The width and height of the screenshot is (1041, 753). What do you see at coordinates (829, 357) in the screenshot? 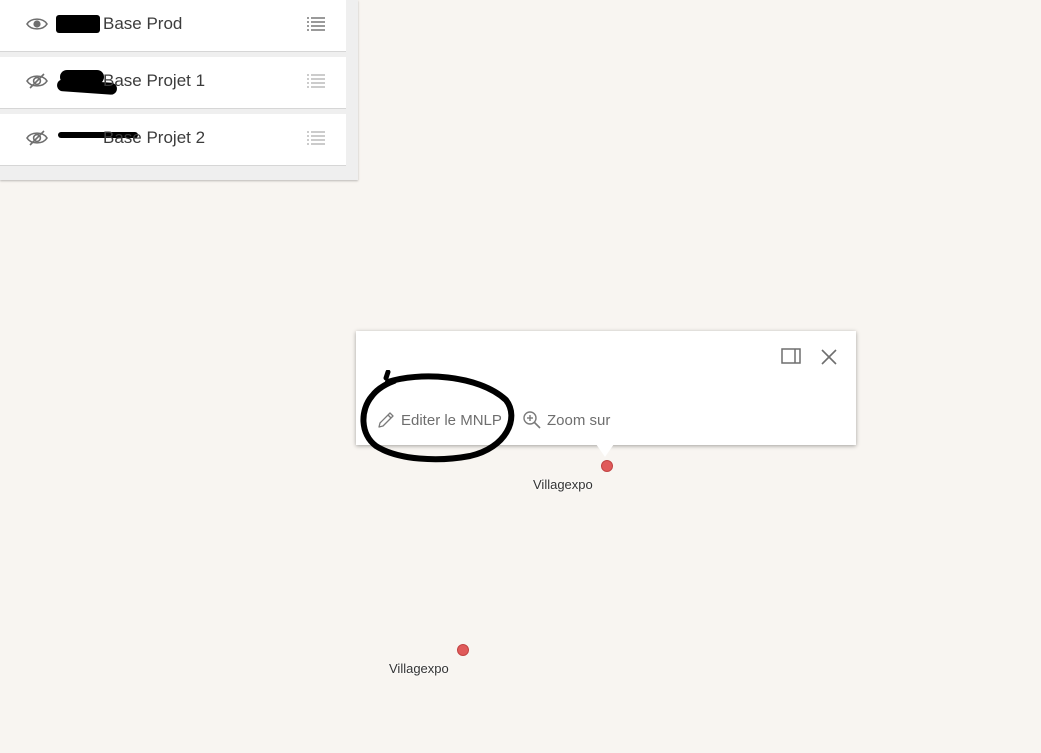
I see `close-icon` at bounding box center [829, 357].